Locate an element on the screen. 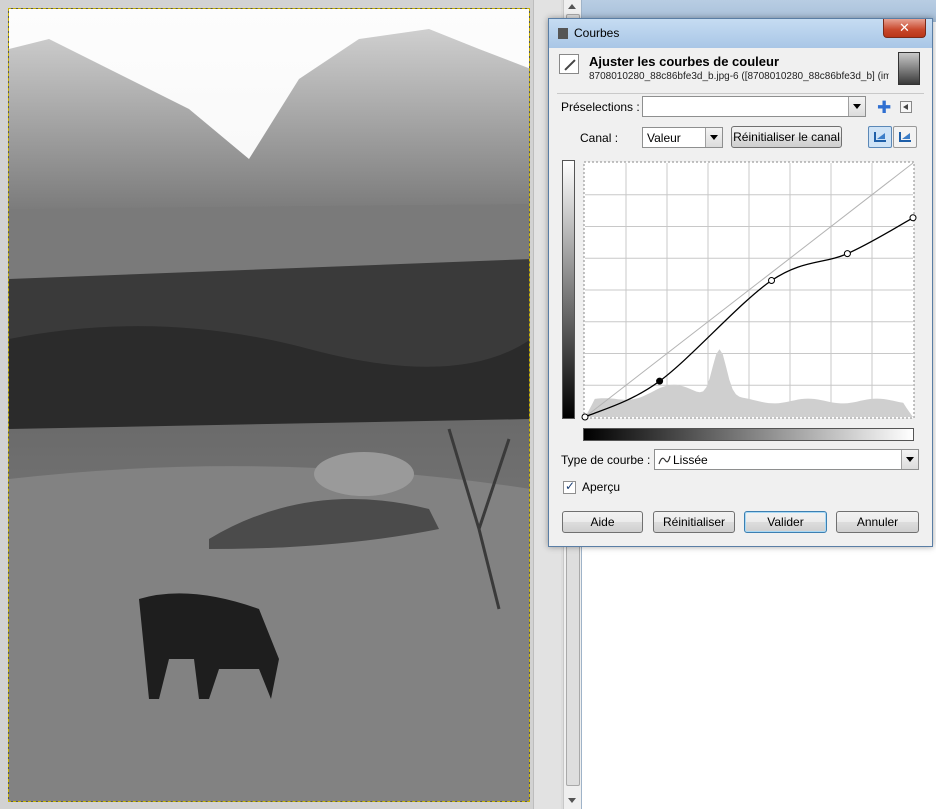 The width and height of the screenshot is (936, 809). input-gradient-bar is located at coordinates (748, 434).